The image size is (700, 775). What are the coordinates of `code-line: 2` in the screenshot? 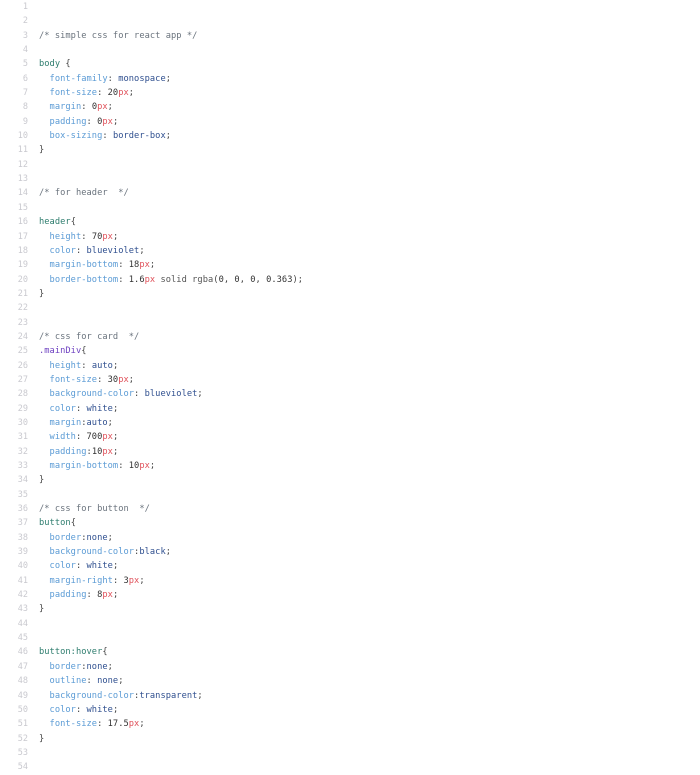 It's located at (350, 21).